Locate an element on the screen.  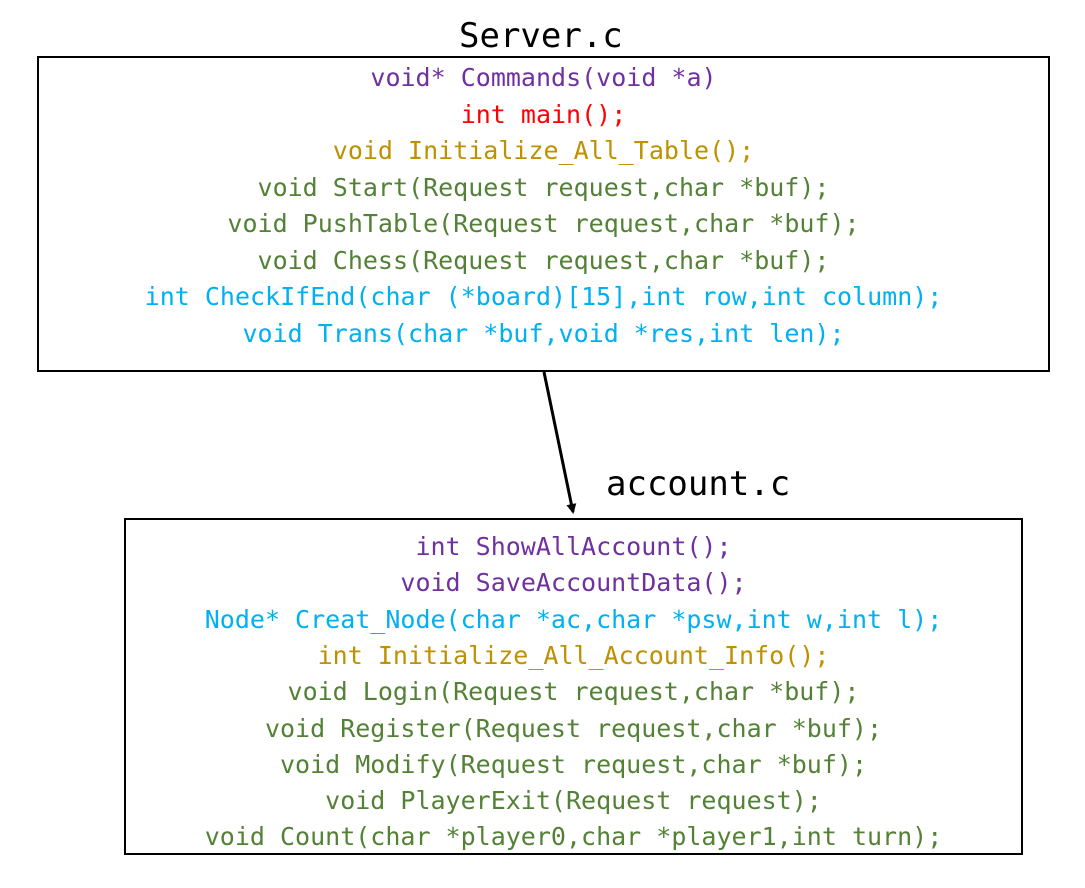
arrow-line is located at coordinates (559, 442).